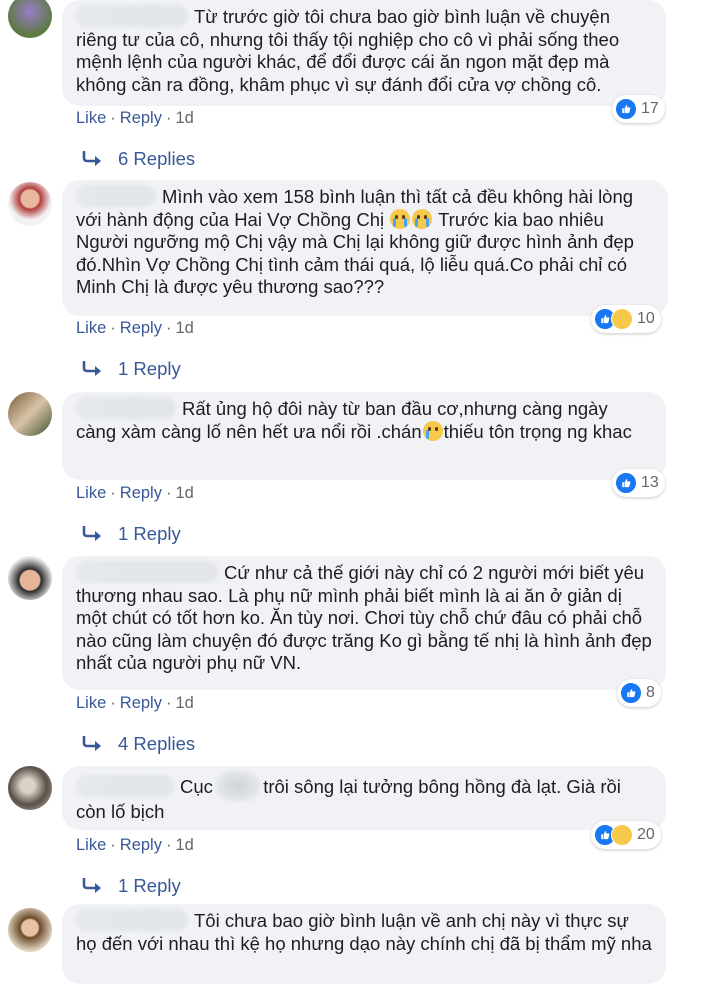 Image resolution: width=710 pixels, height=984 pixels. What do you see at coordinates (646, 834) in the screenshot?
I see `reaction-count: 20` at bounding box center [646, 834].